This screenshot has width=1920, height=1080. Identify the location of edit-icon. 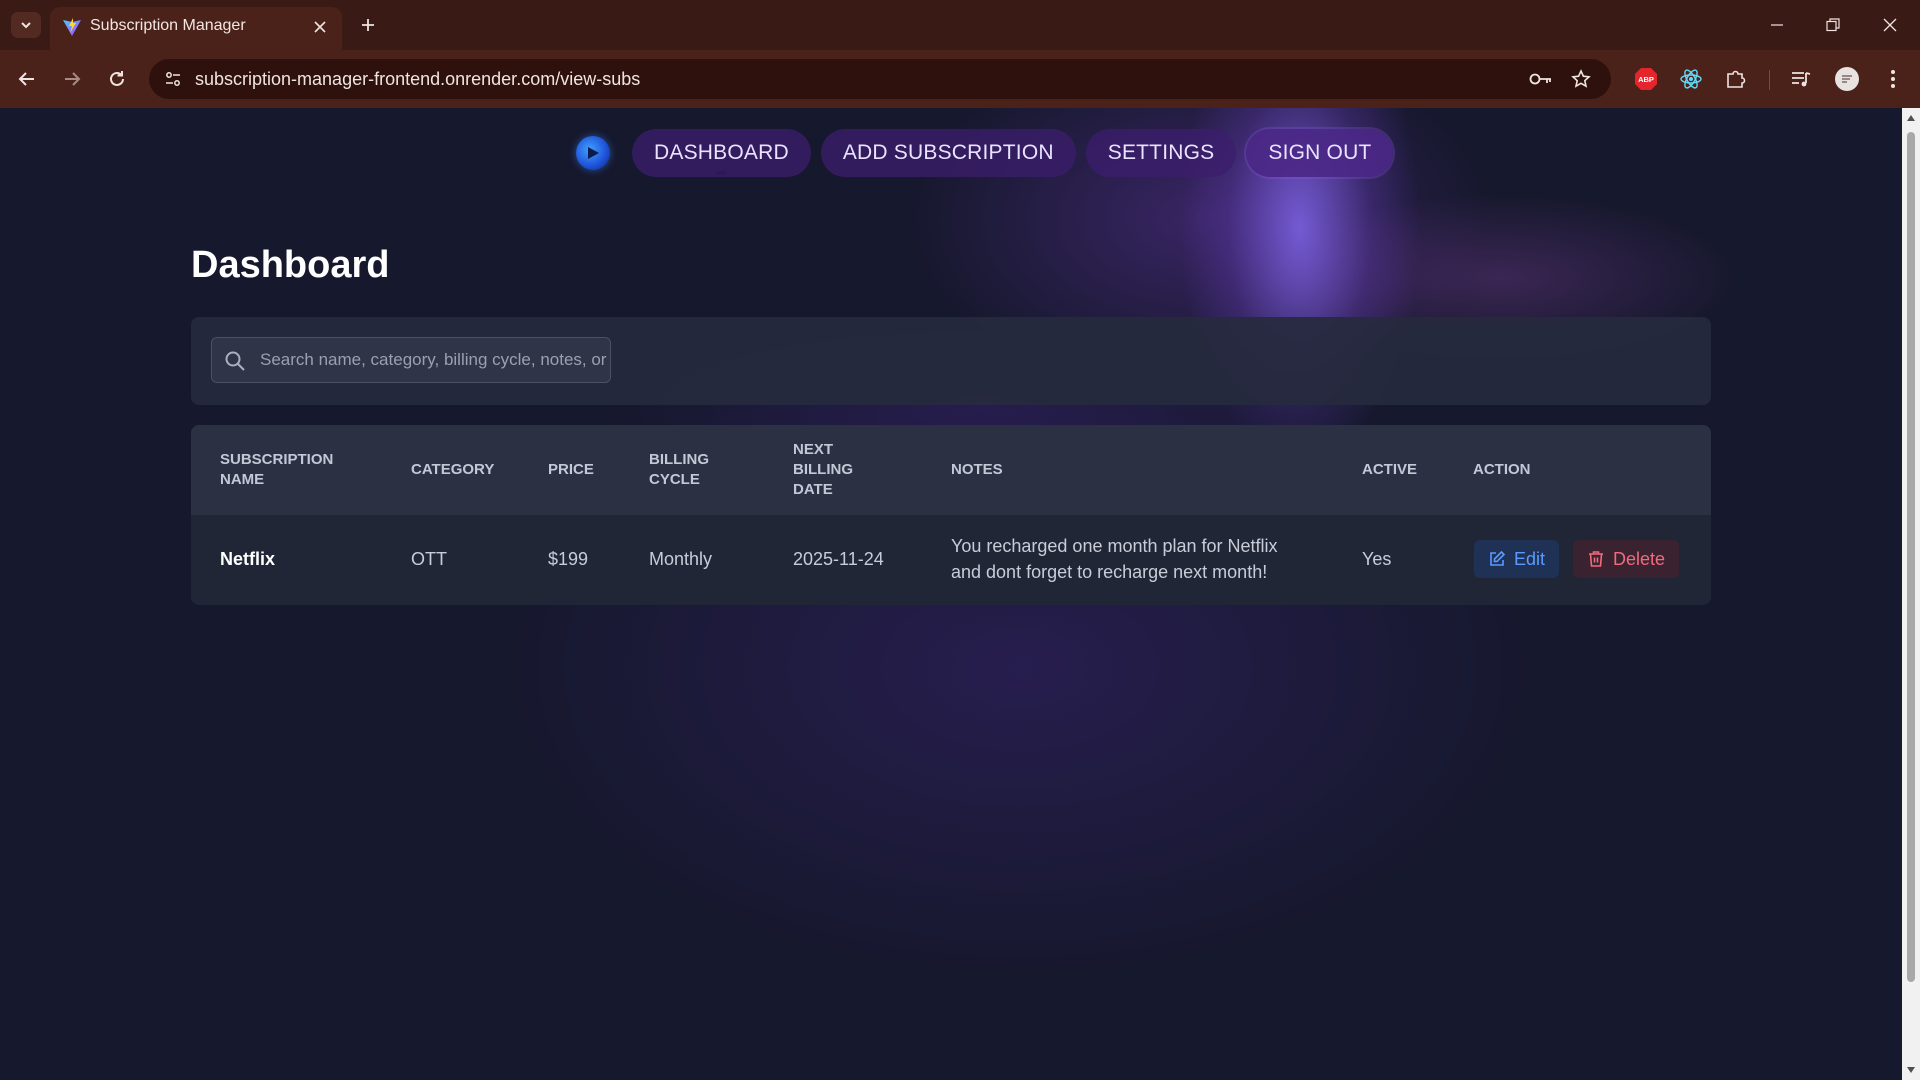
(1498, 558).